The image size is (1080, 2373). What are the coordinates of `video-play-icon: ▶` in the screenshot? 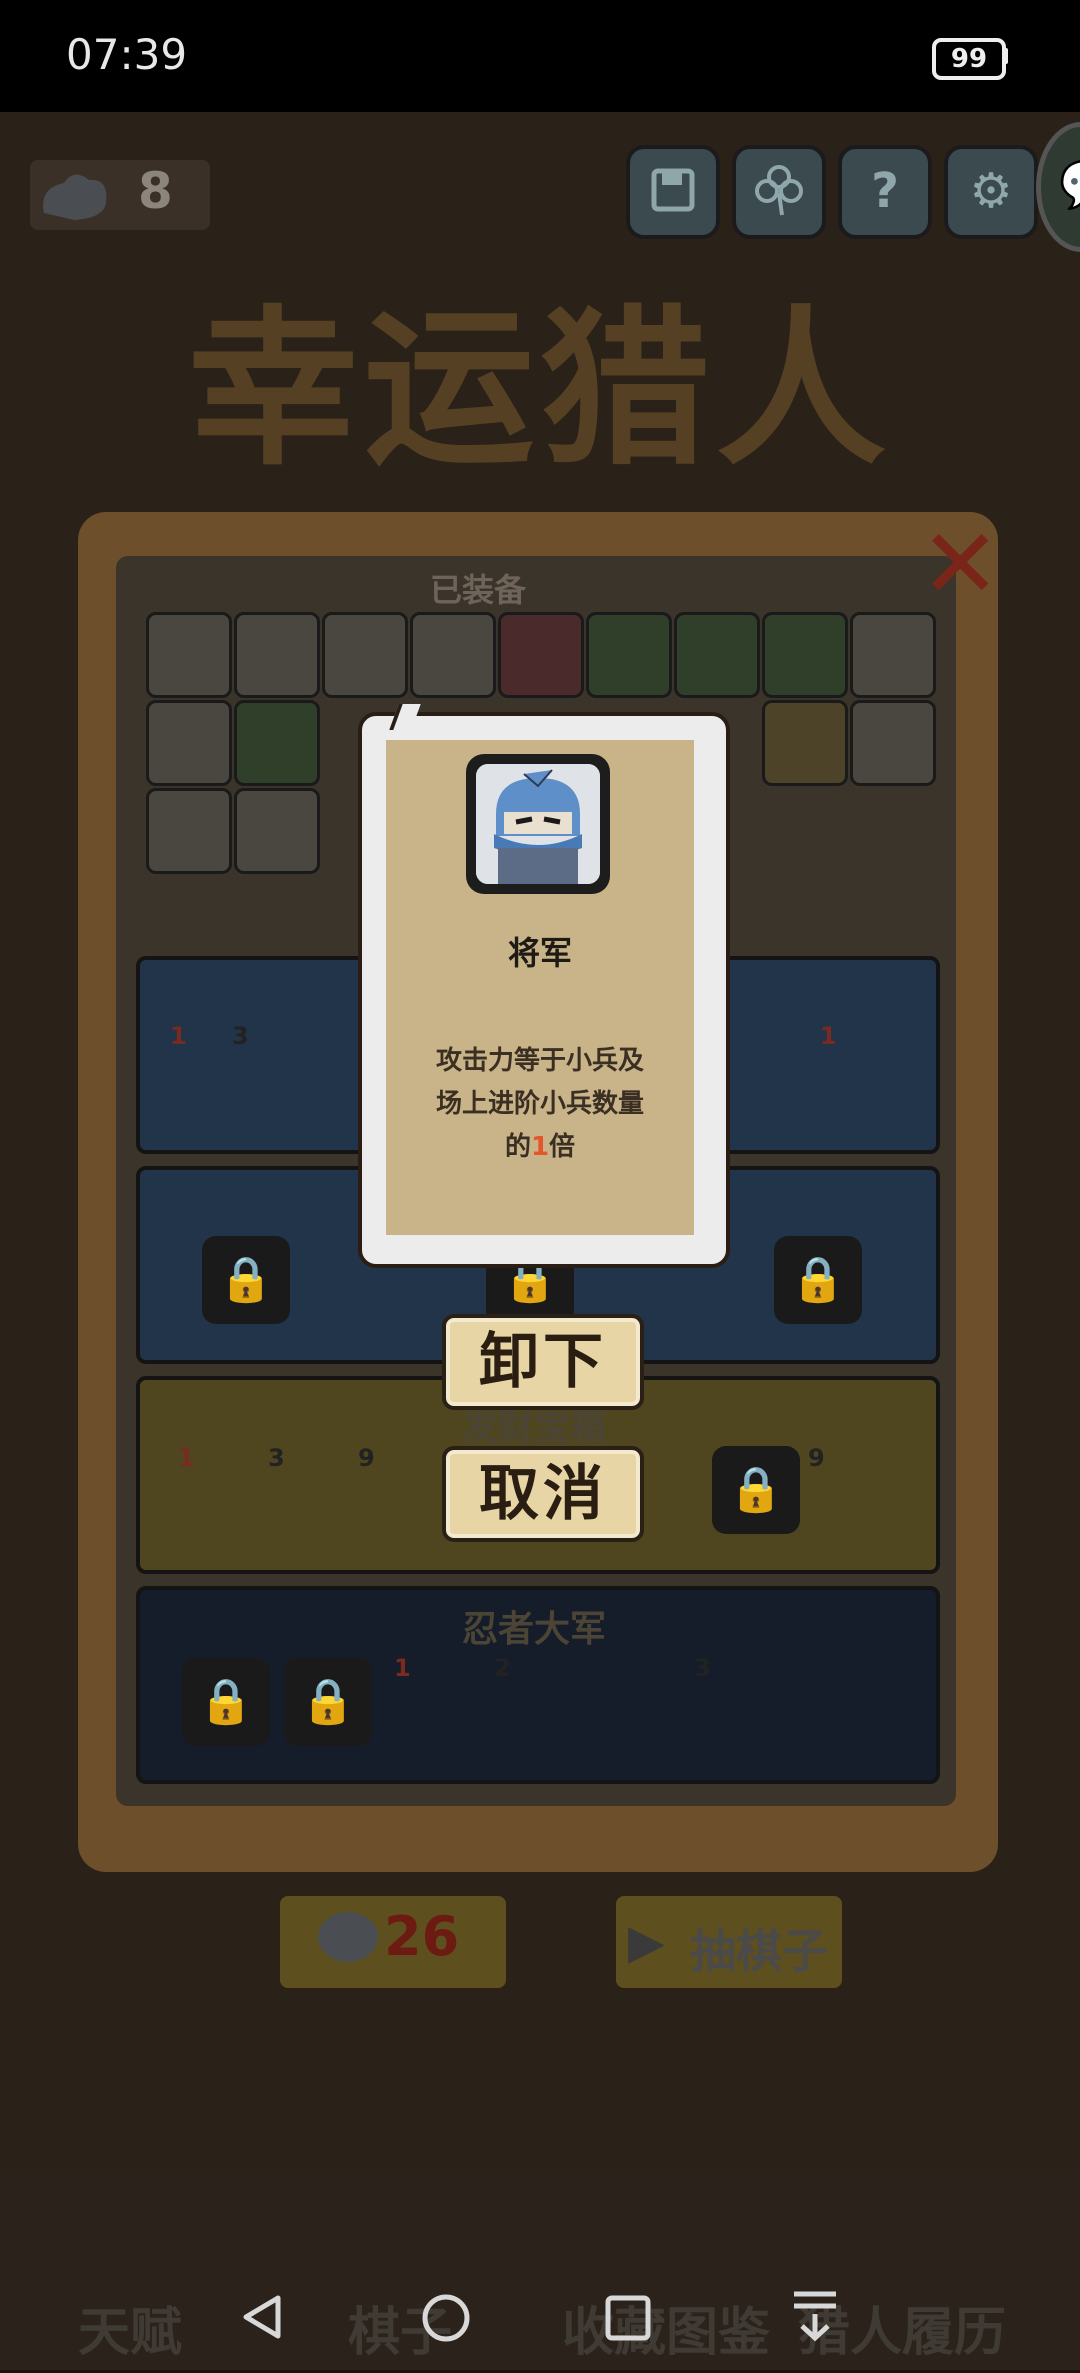 It's located at (646, 1942).